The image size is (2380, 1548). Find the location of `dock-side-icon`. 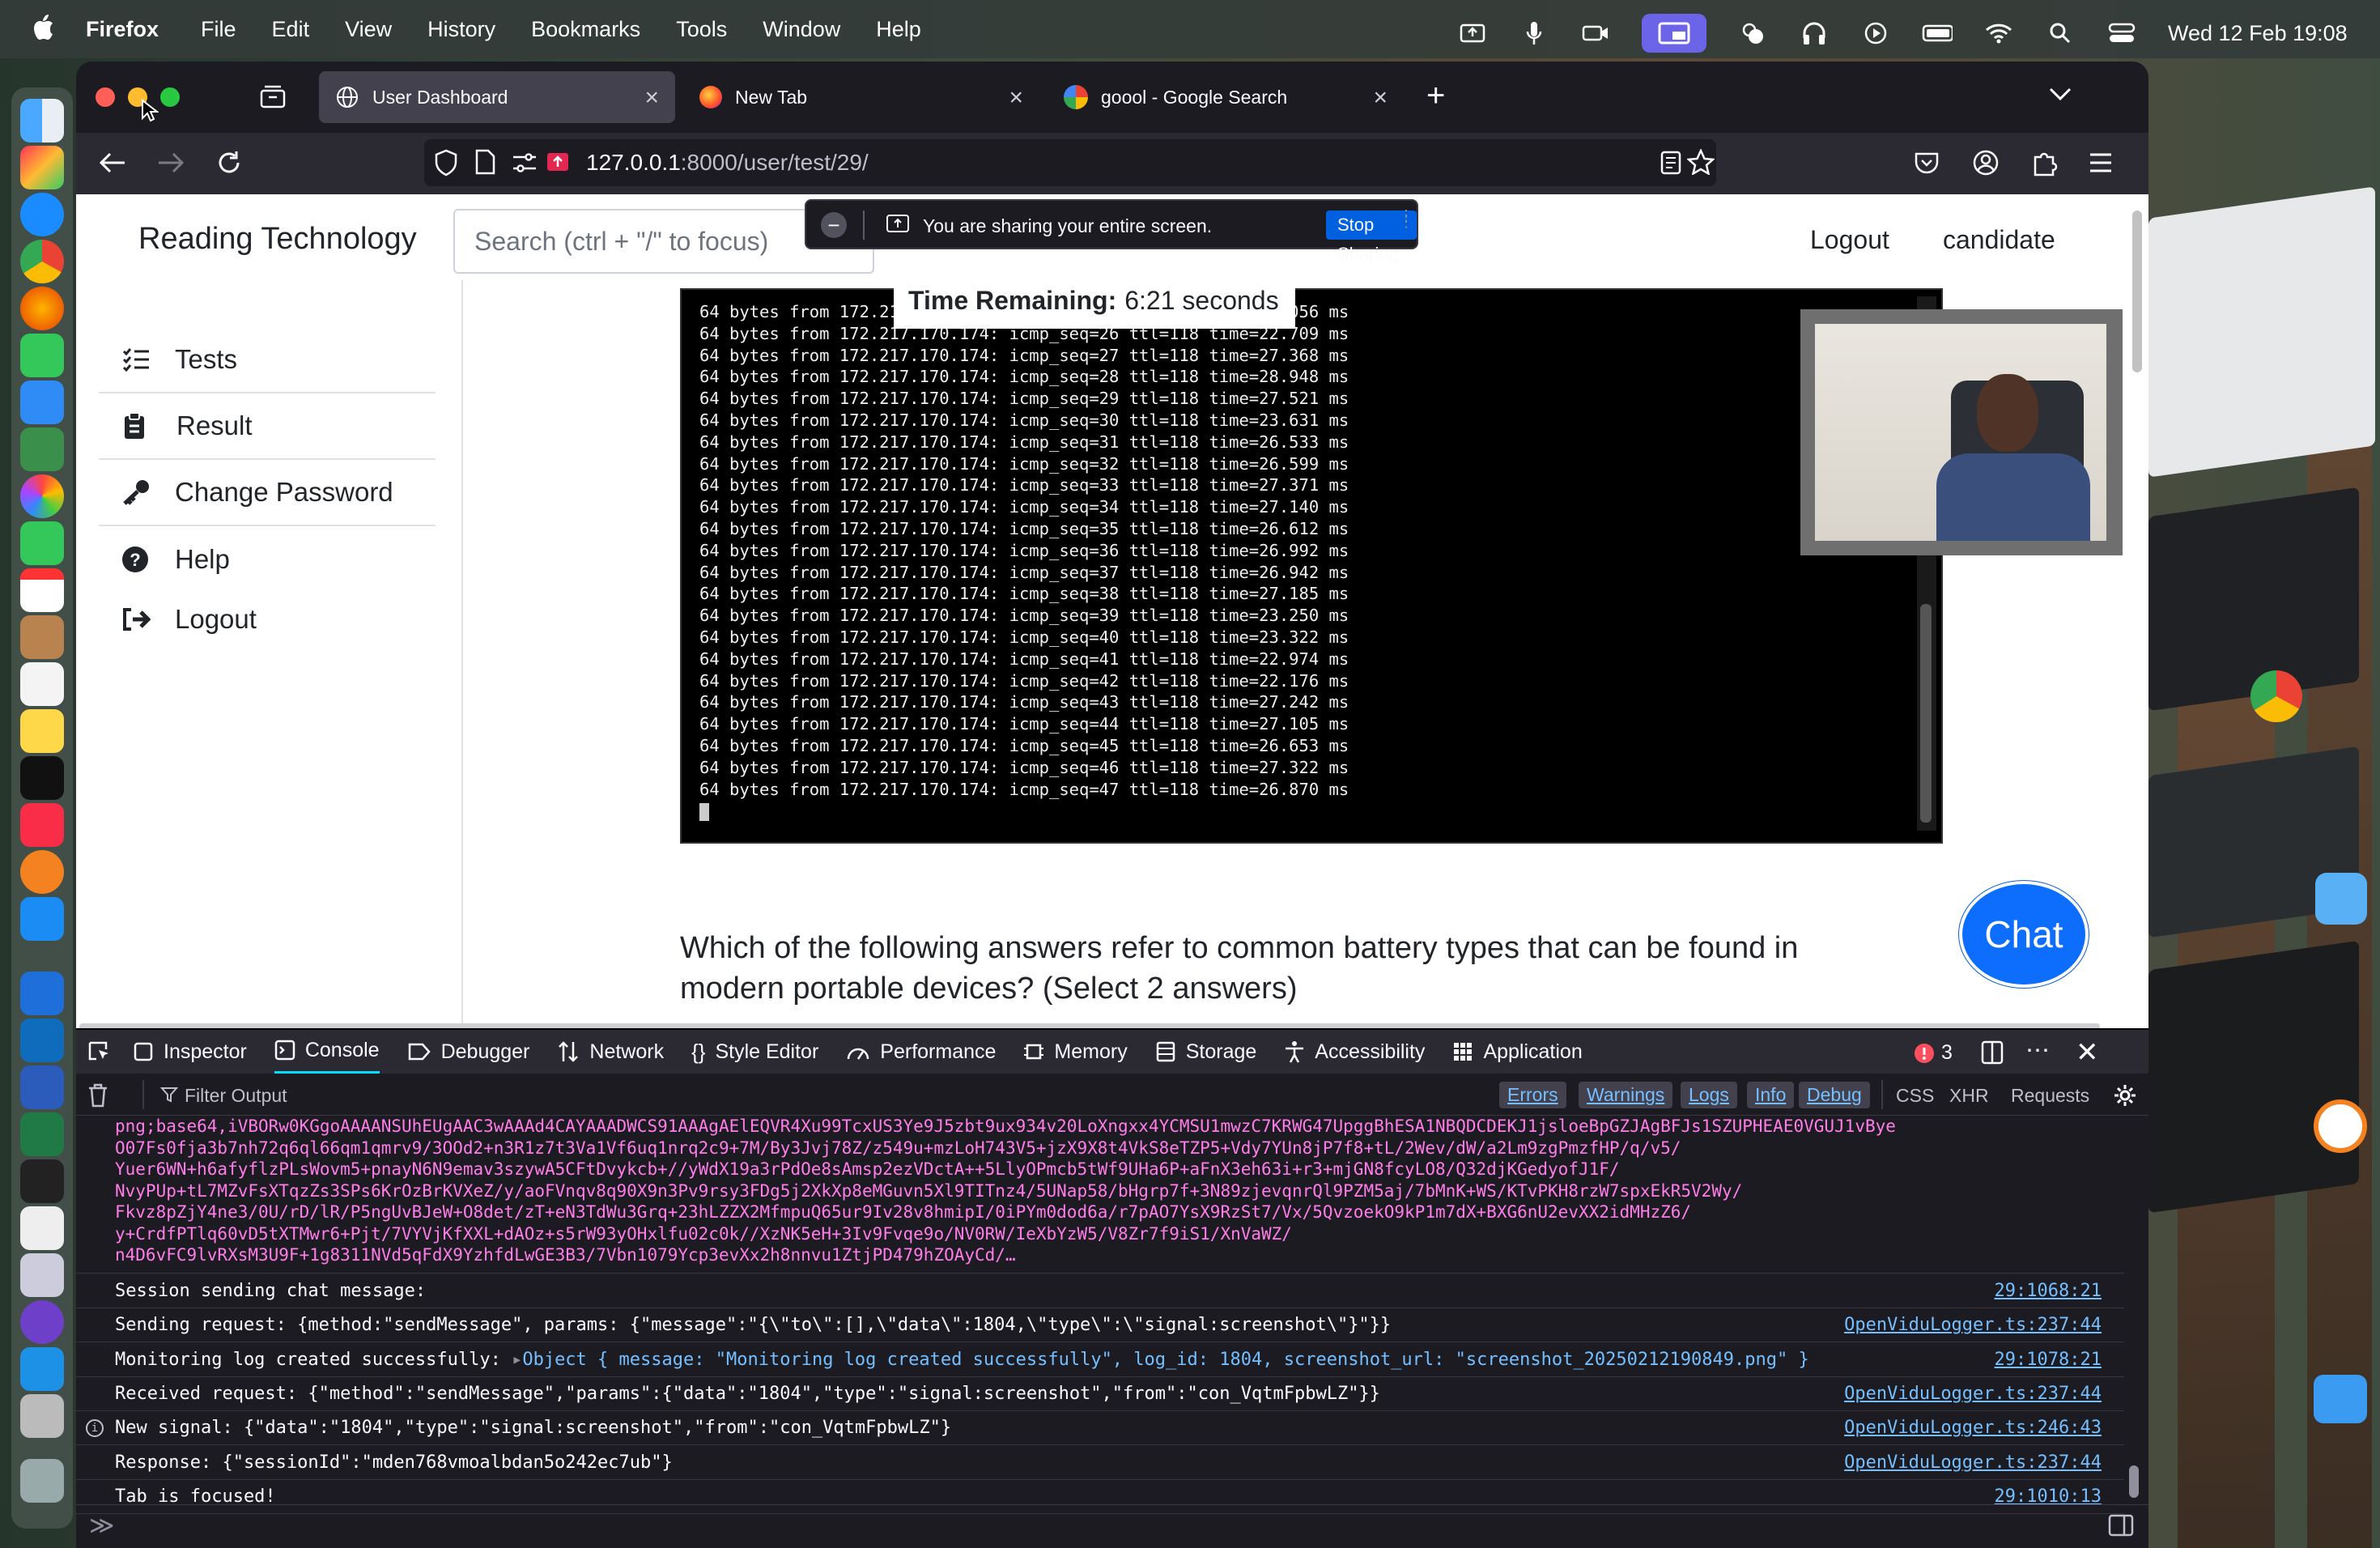

dock-side-icon is located at coordinates (1992, 1052).